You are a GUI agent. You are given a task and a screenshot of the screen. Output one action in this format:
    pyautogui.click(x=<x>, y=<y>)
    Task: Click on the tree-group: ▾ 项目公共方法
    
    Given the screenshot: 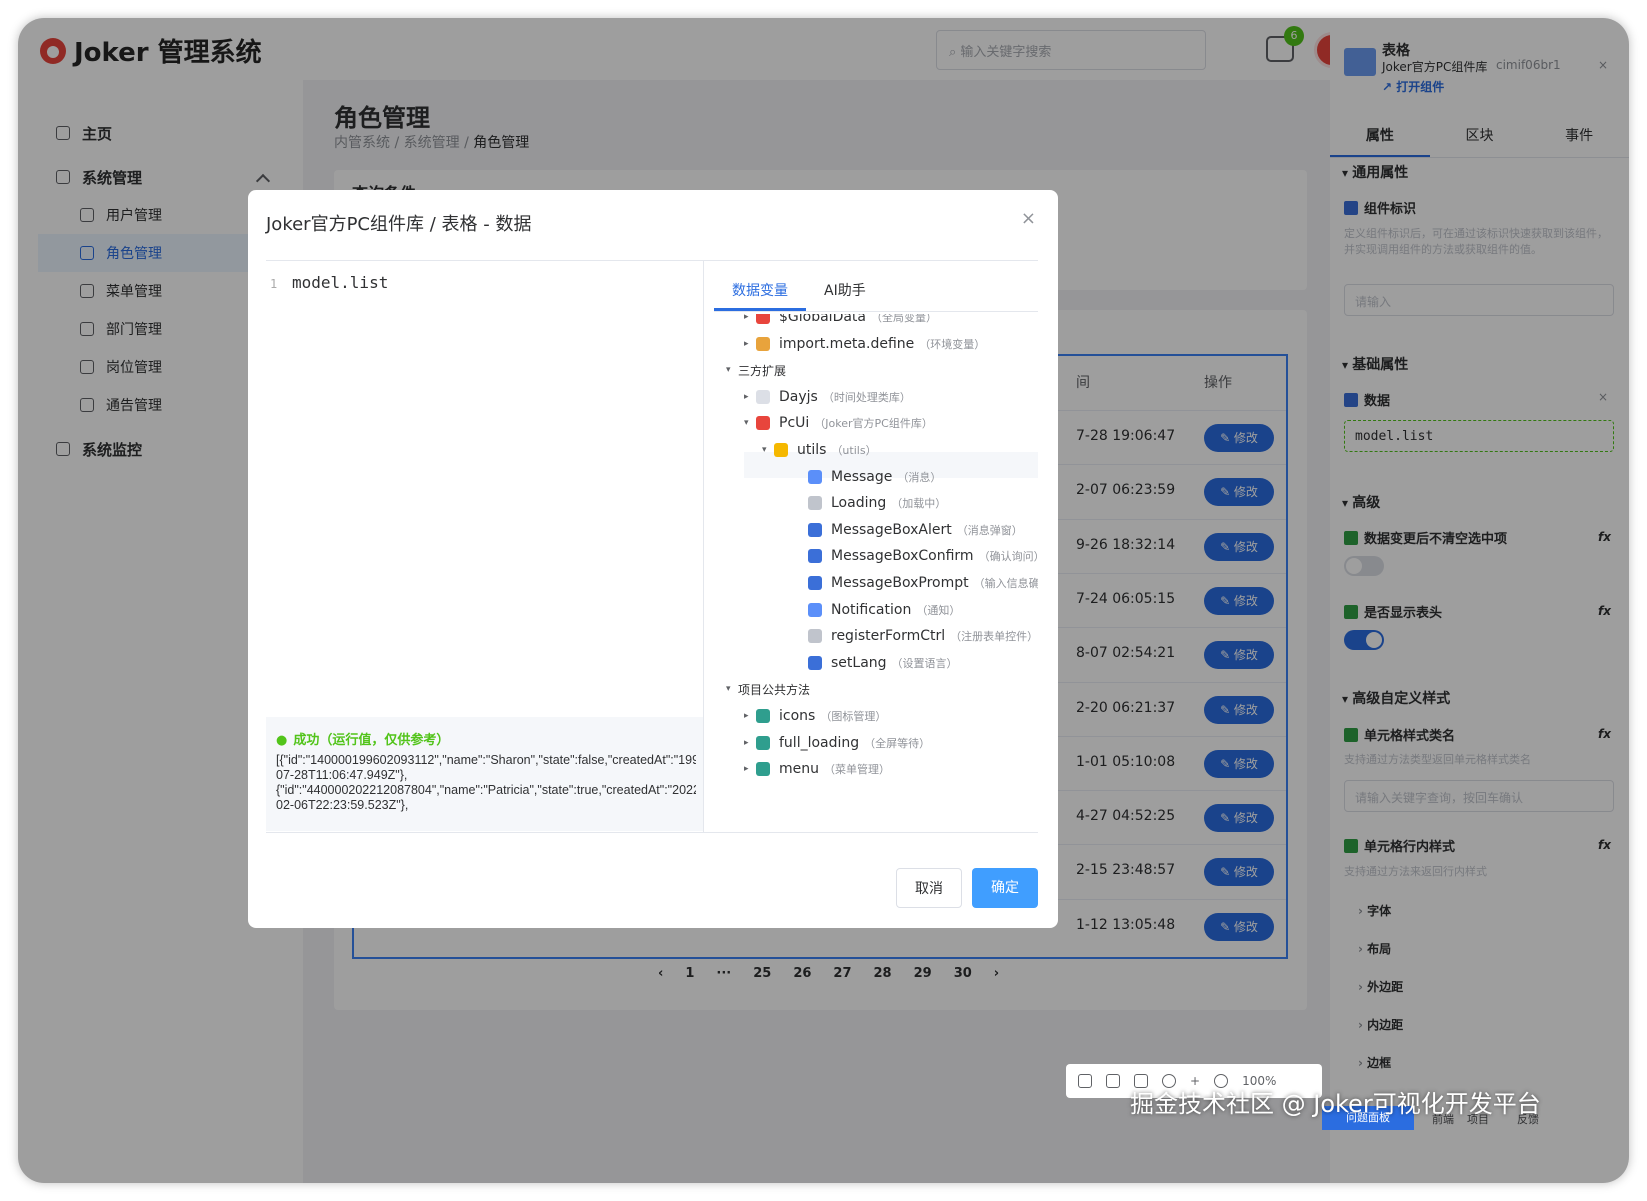 What is the action you would take?
    pyautogui.click(x=768, y=689)
    